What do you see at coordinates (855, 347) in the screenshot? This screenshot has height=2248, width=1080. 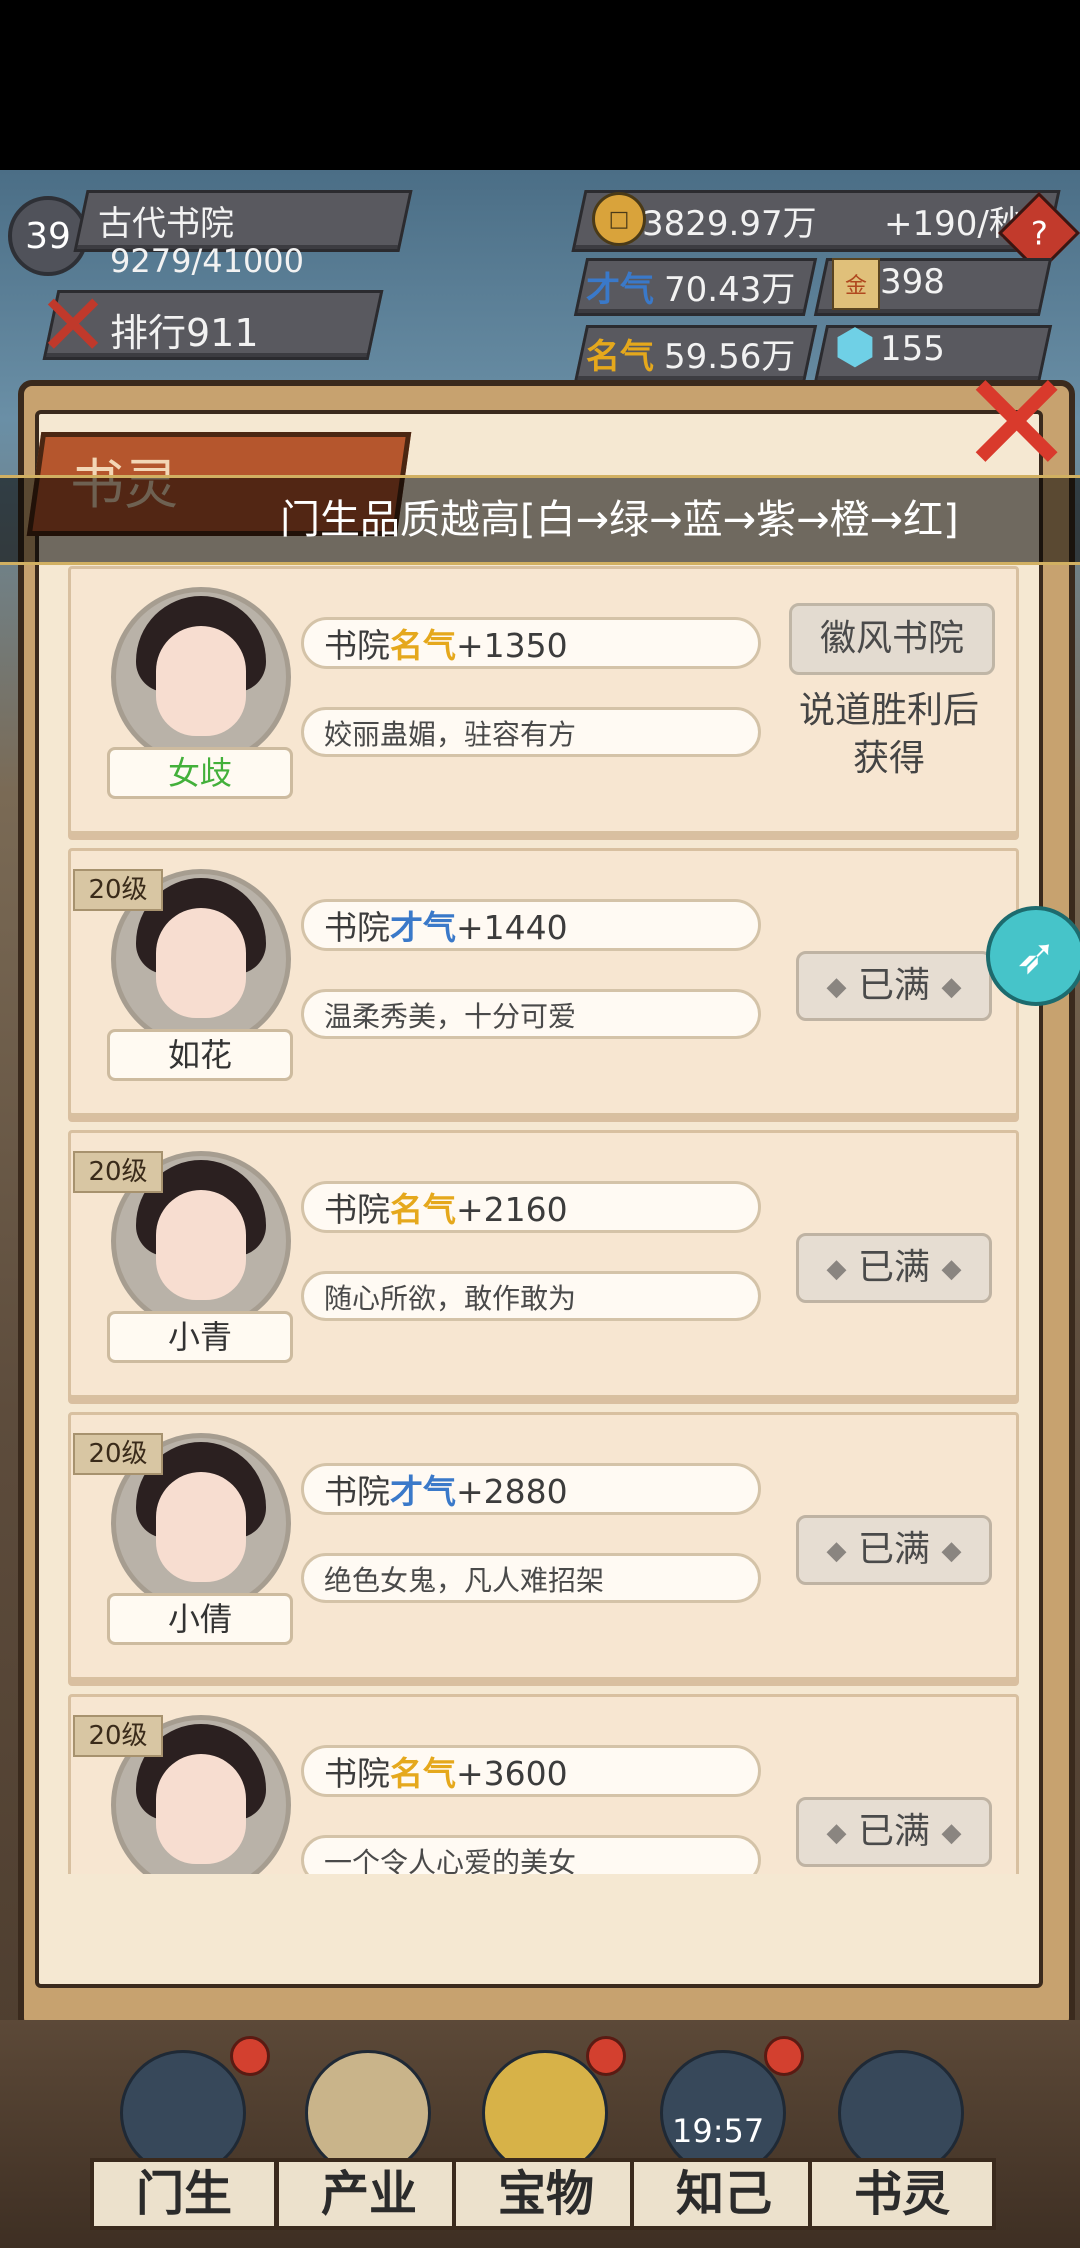 I see `gem-icon: ⬢` at bounding box center [855, 347].